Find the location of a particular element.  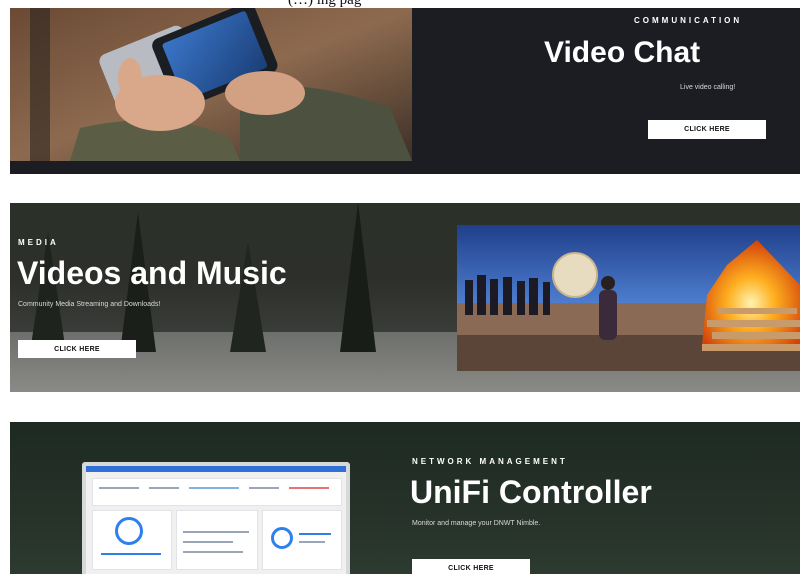

videos-music-title: Videos and Music is located at coordinates (152, 273).